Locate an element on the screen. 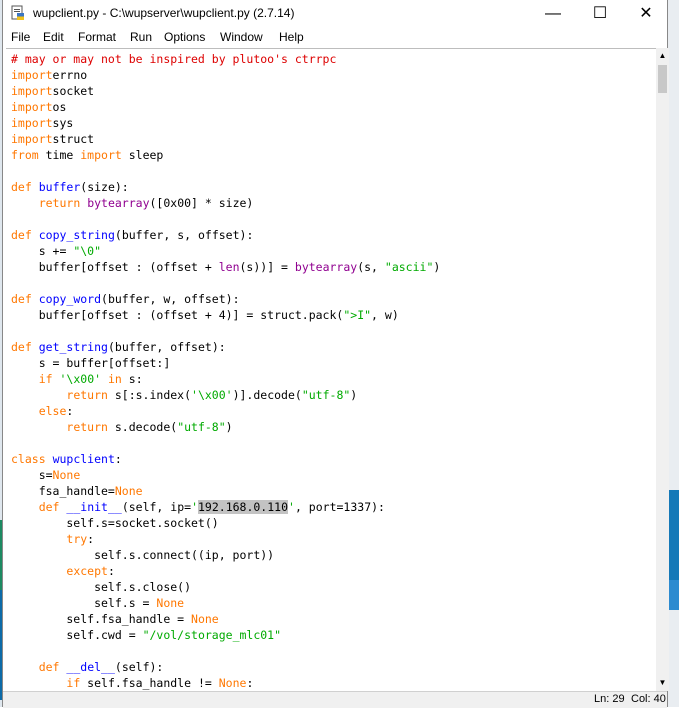  close-button: ✕ is located at coordinates (646, 14).